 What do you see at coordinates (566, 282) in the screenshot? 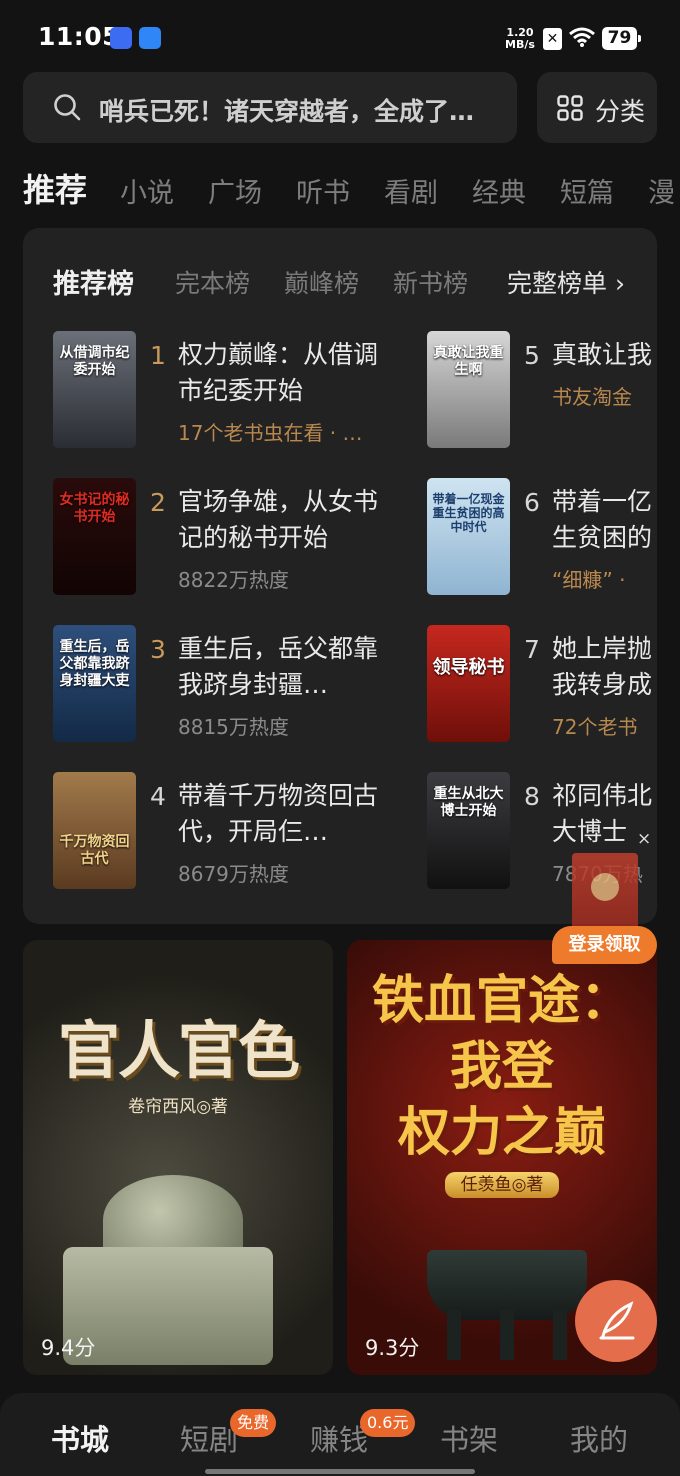
I see `full-list-link: 完整榜单 ›` at bounding box center [566, 282].